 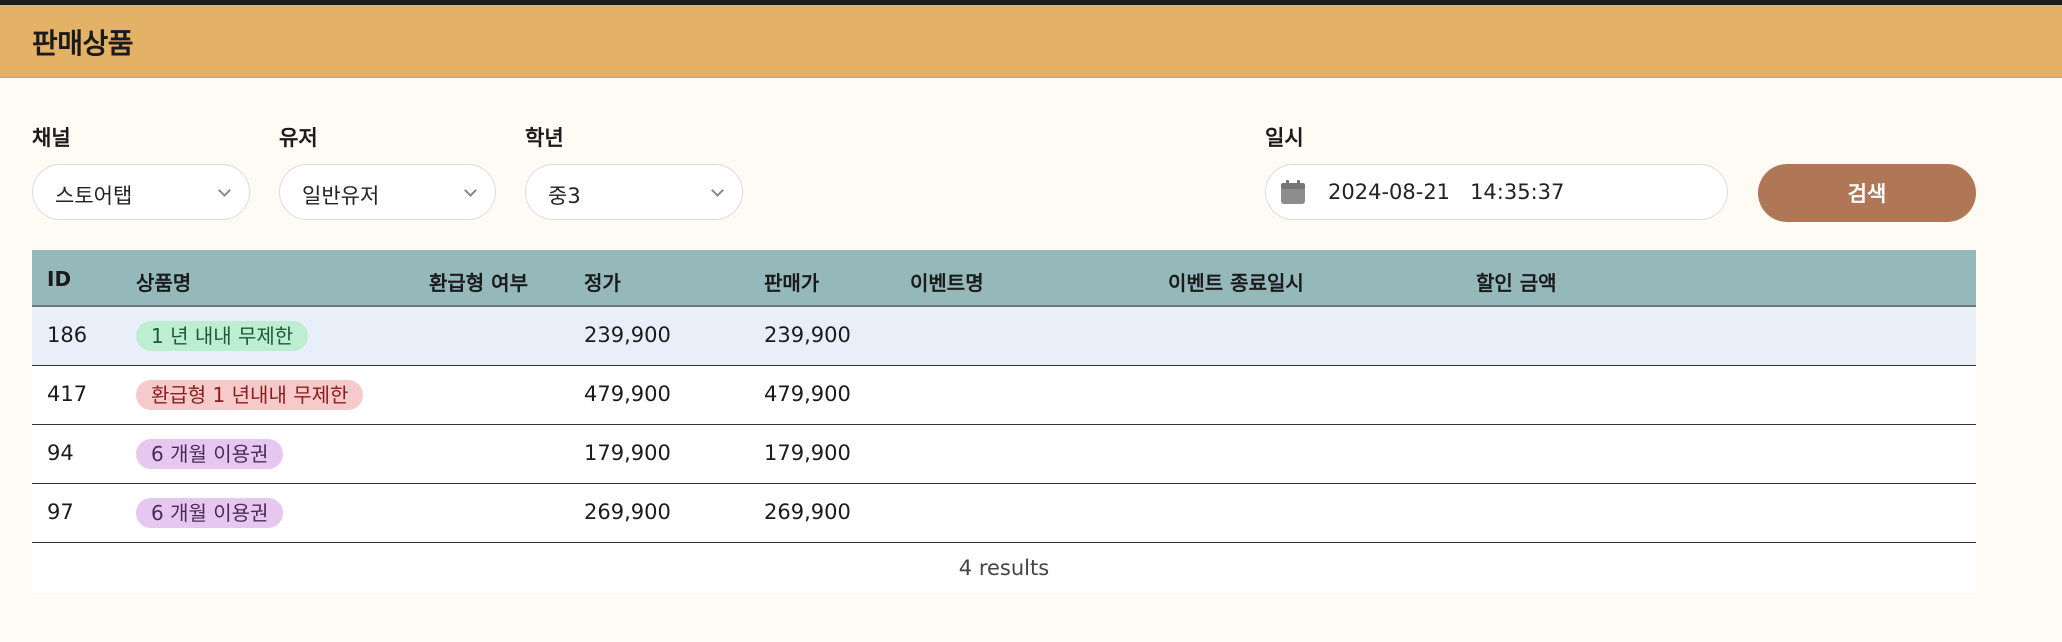 I want to click on datetime-value: 2024-08-21 14:35:37, so click(x=1446, y=192).